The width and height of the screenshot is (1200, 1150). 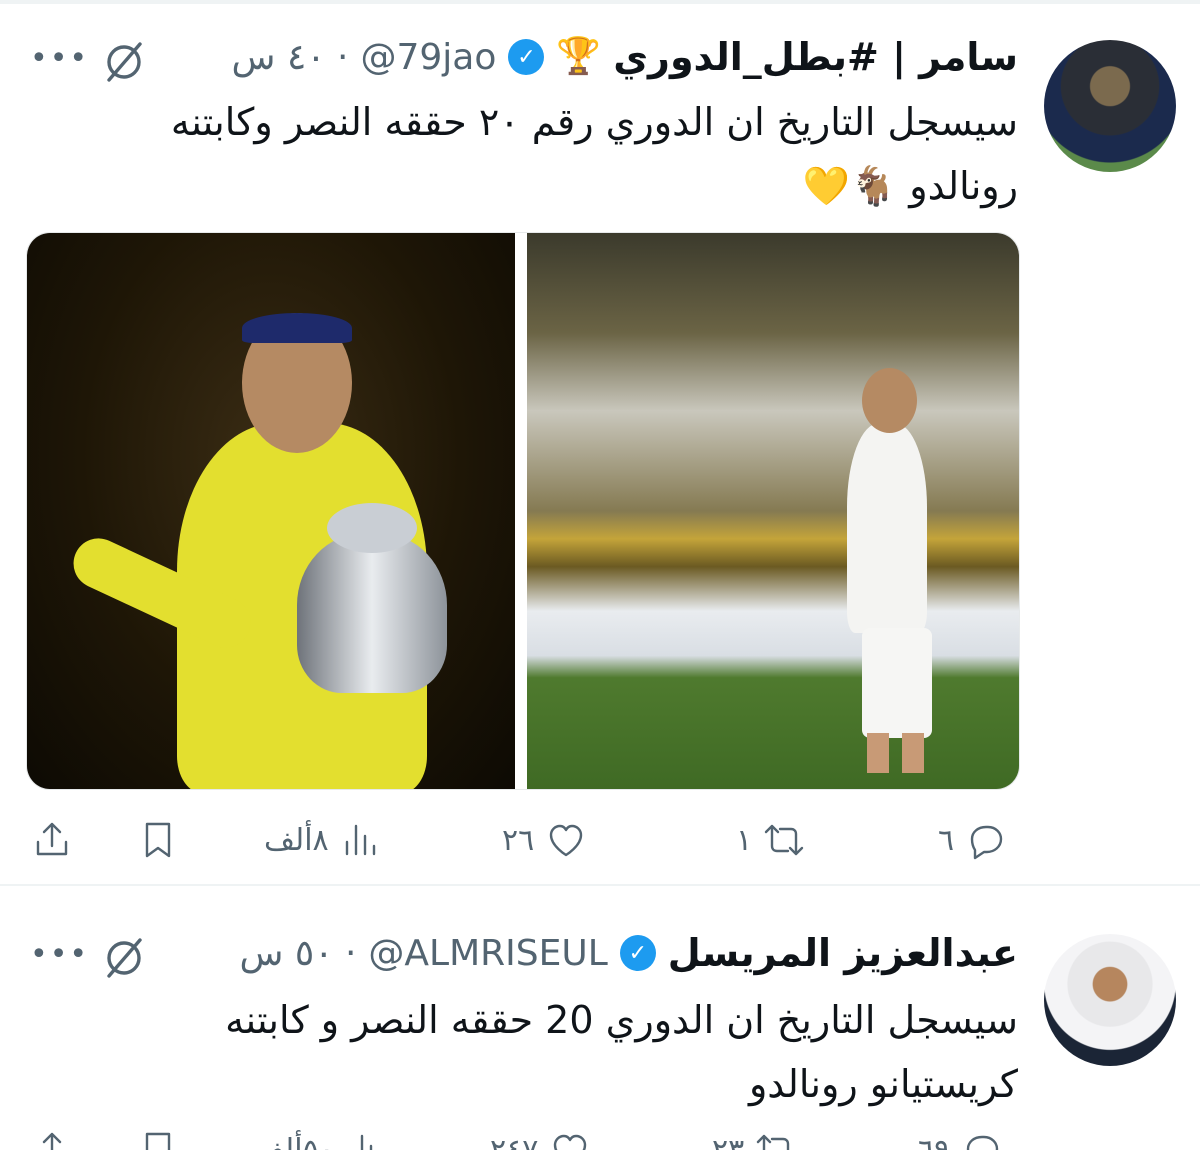 What do you see at coordinates (896, 683) in the screenshot?
I see `player-shorts-shape` at bounding box center [896, 683].